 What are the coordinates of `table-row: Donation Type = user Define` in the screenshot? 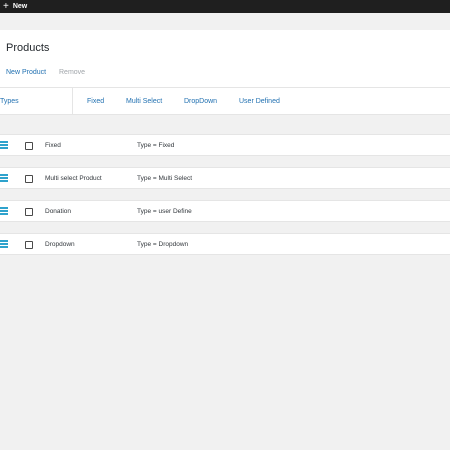 It's located at (225, 211).